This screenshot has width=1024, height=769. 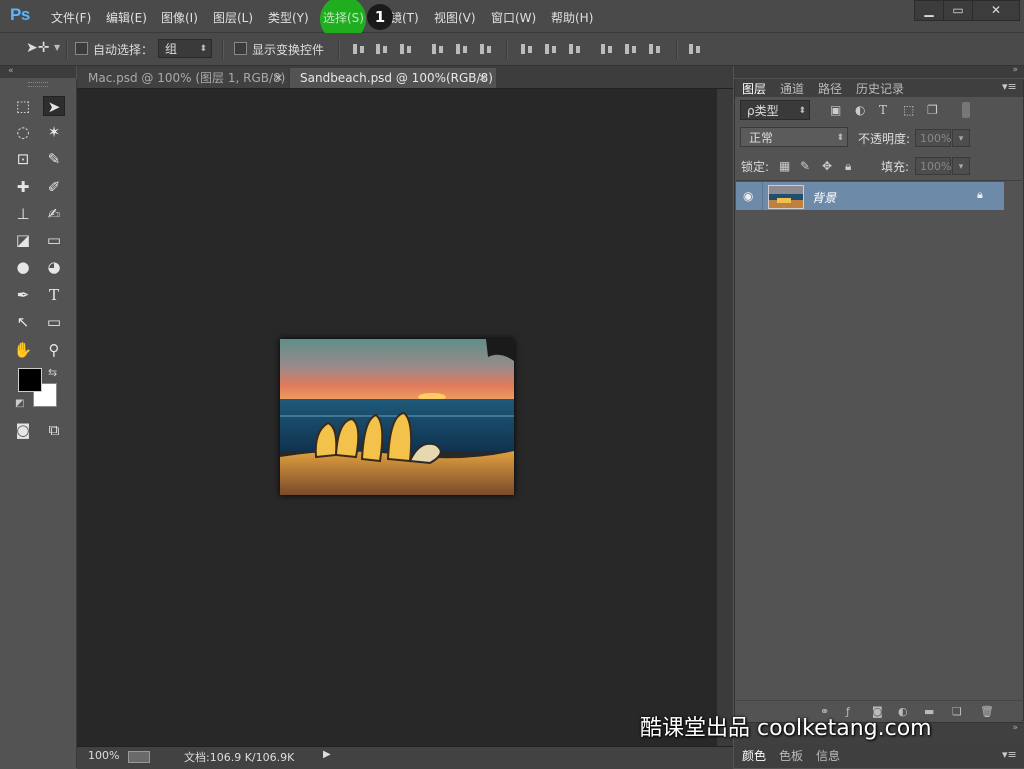 I want to click on opacity-field: 100%, so click(x=933, y=138).